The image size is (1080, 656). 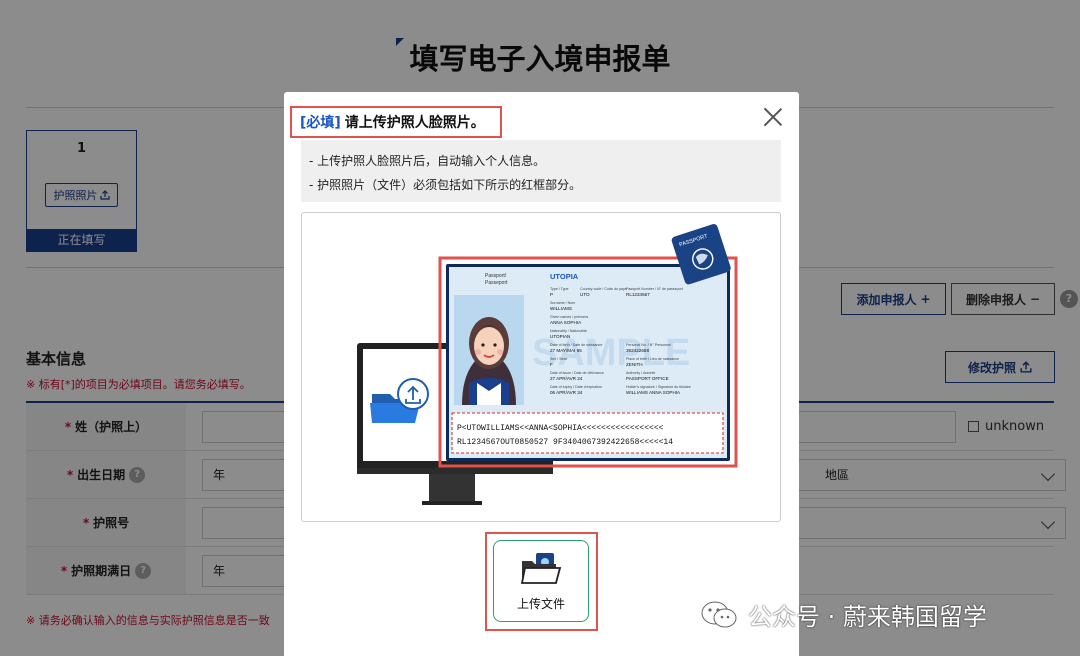 What do you see at coordinates (640, 373) in the screenshot?
I see `svg-text: Authority / Autorité` at bounding box center [640, 373].